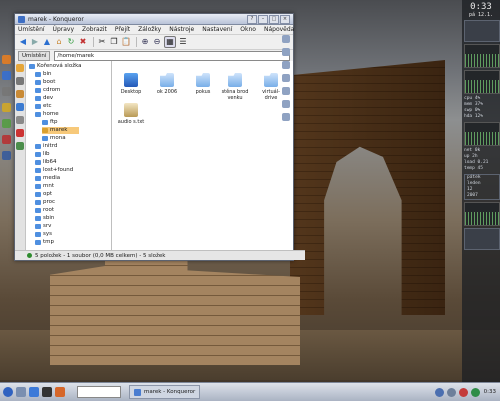 Image resolution: width=500 pixels, height=401 pixels. Describe the element at coordinates (44, 210) in the screenshot. I see `tree-item-root: root` at that location.